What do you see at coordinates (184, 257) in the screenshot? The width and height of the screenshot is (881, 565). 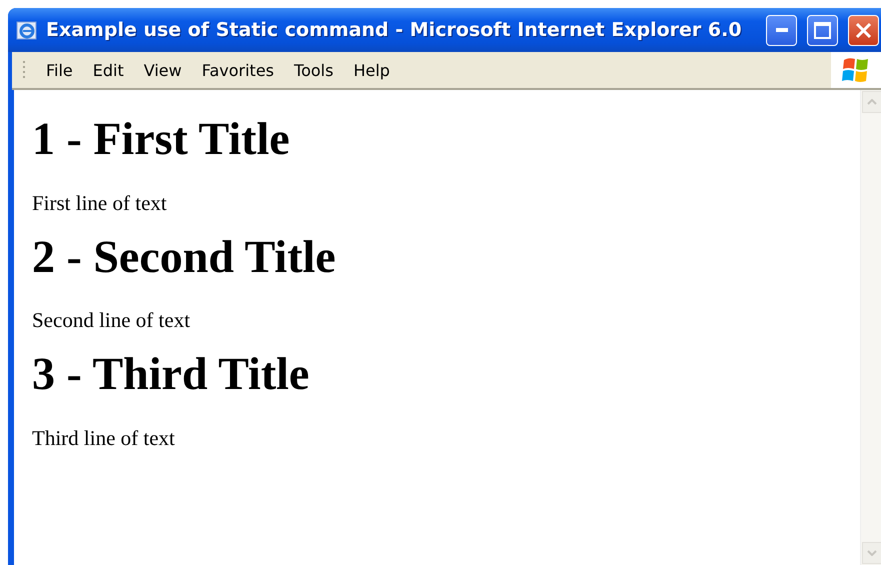 I see `page-heading: 2 - Second Title` at bounding box center [184, 257].